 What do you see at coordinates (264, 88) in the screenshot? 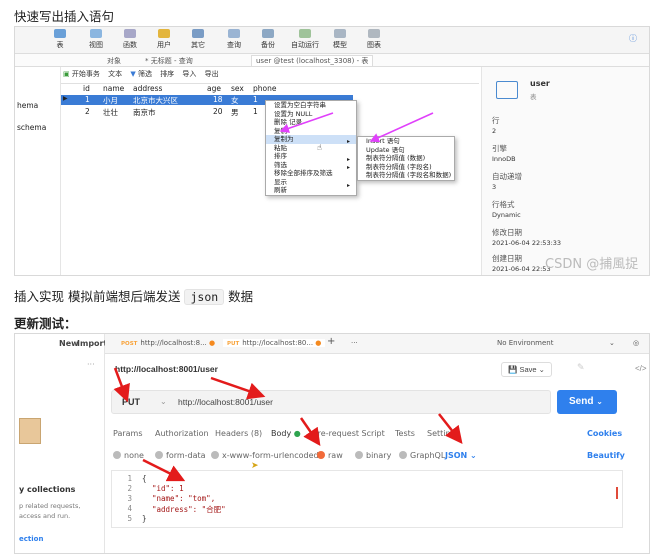
I see `column-header: phone` at bounding box center [264, 88].